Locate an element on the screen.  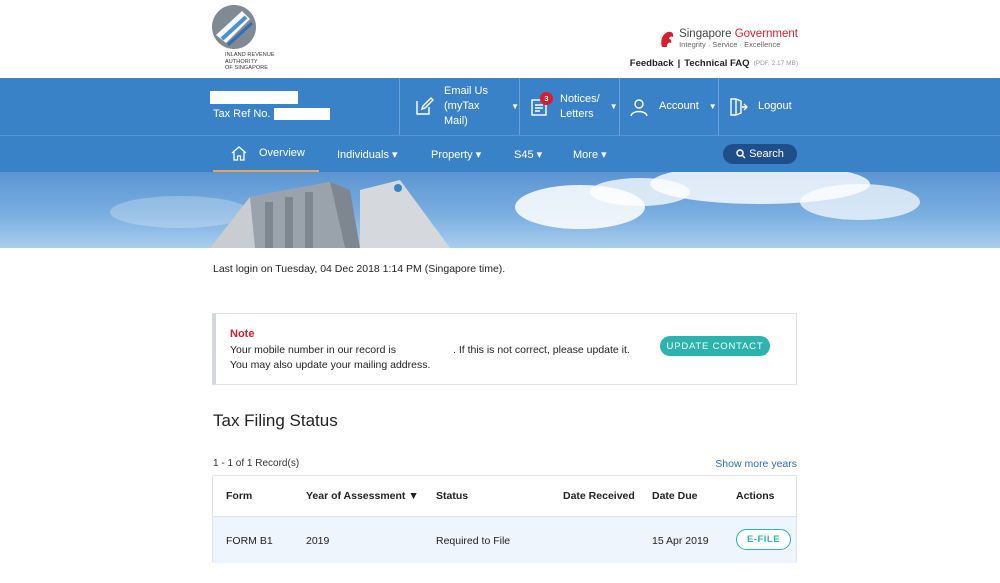
col-actions: Actions is located at coordinates (755, 496).